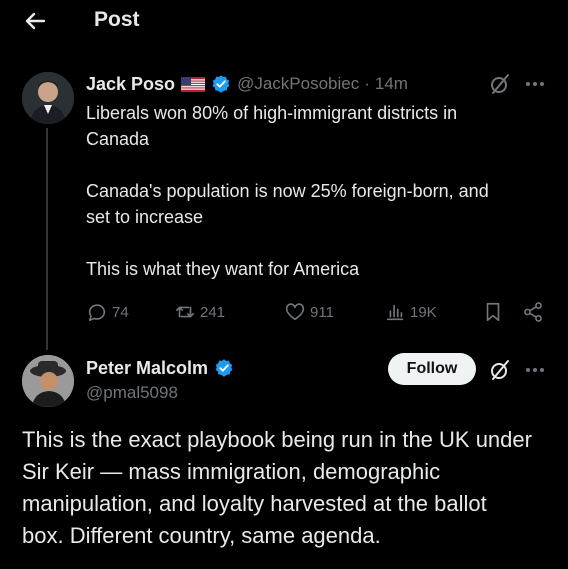  I want to click on tweet-actions: 74 241 911 19K, so click(317, 312).